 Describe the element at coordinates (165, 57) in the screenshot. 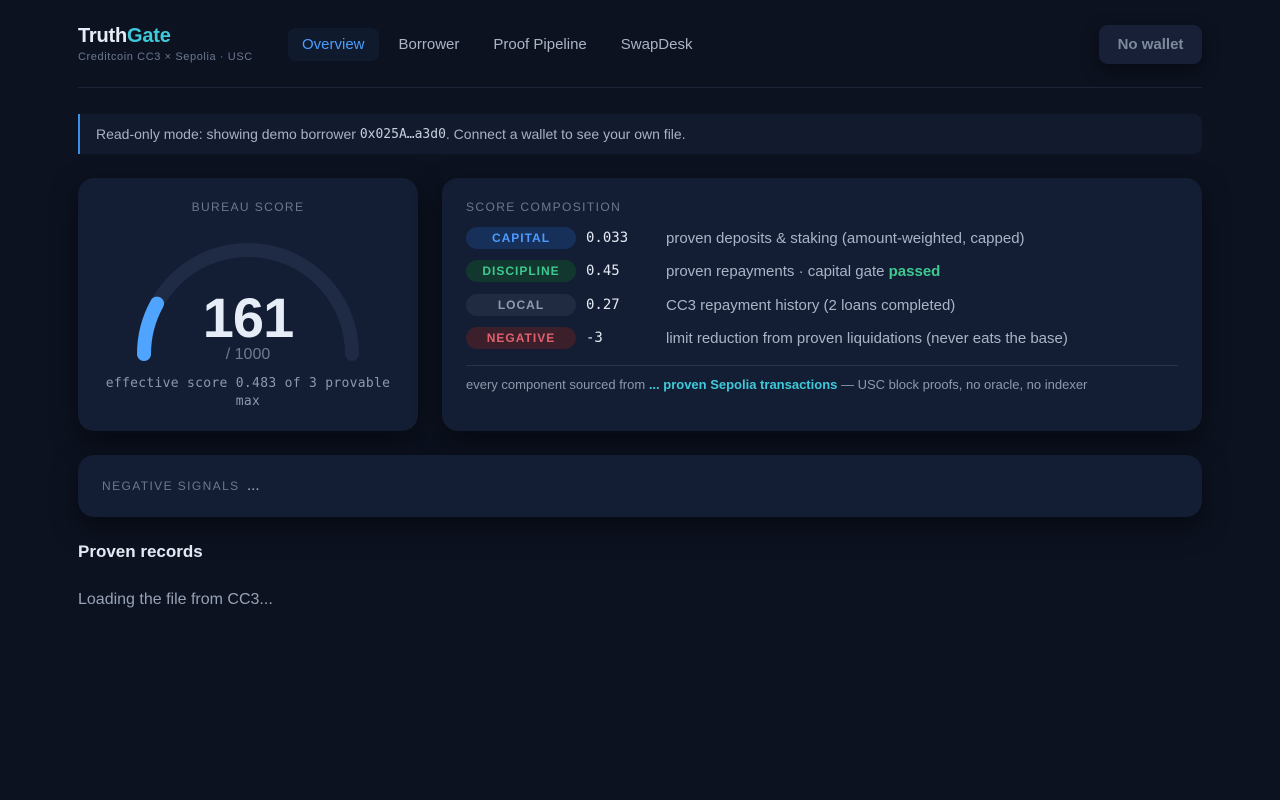

I see `brand-subtitle: Creditcoin CC3 × Sepolia · USC` at that location.